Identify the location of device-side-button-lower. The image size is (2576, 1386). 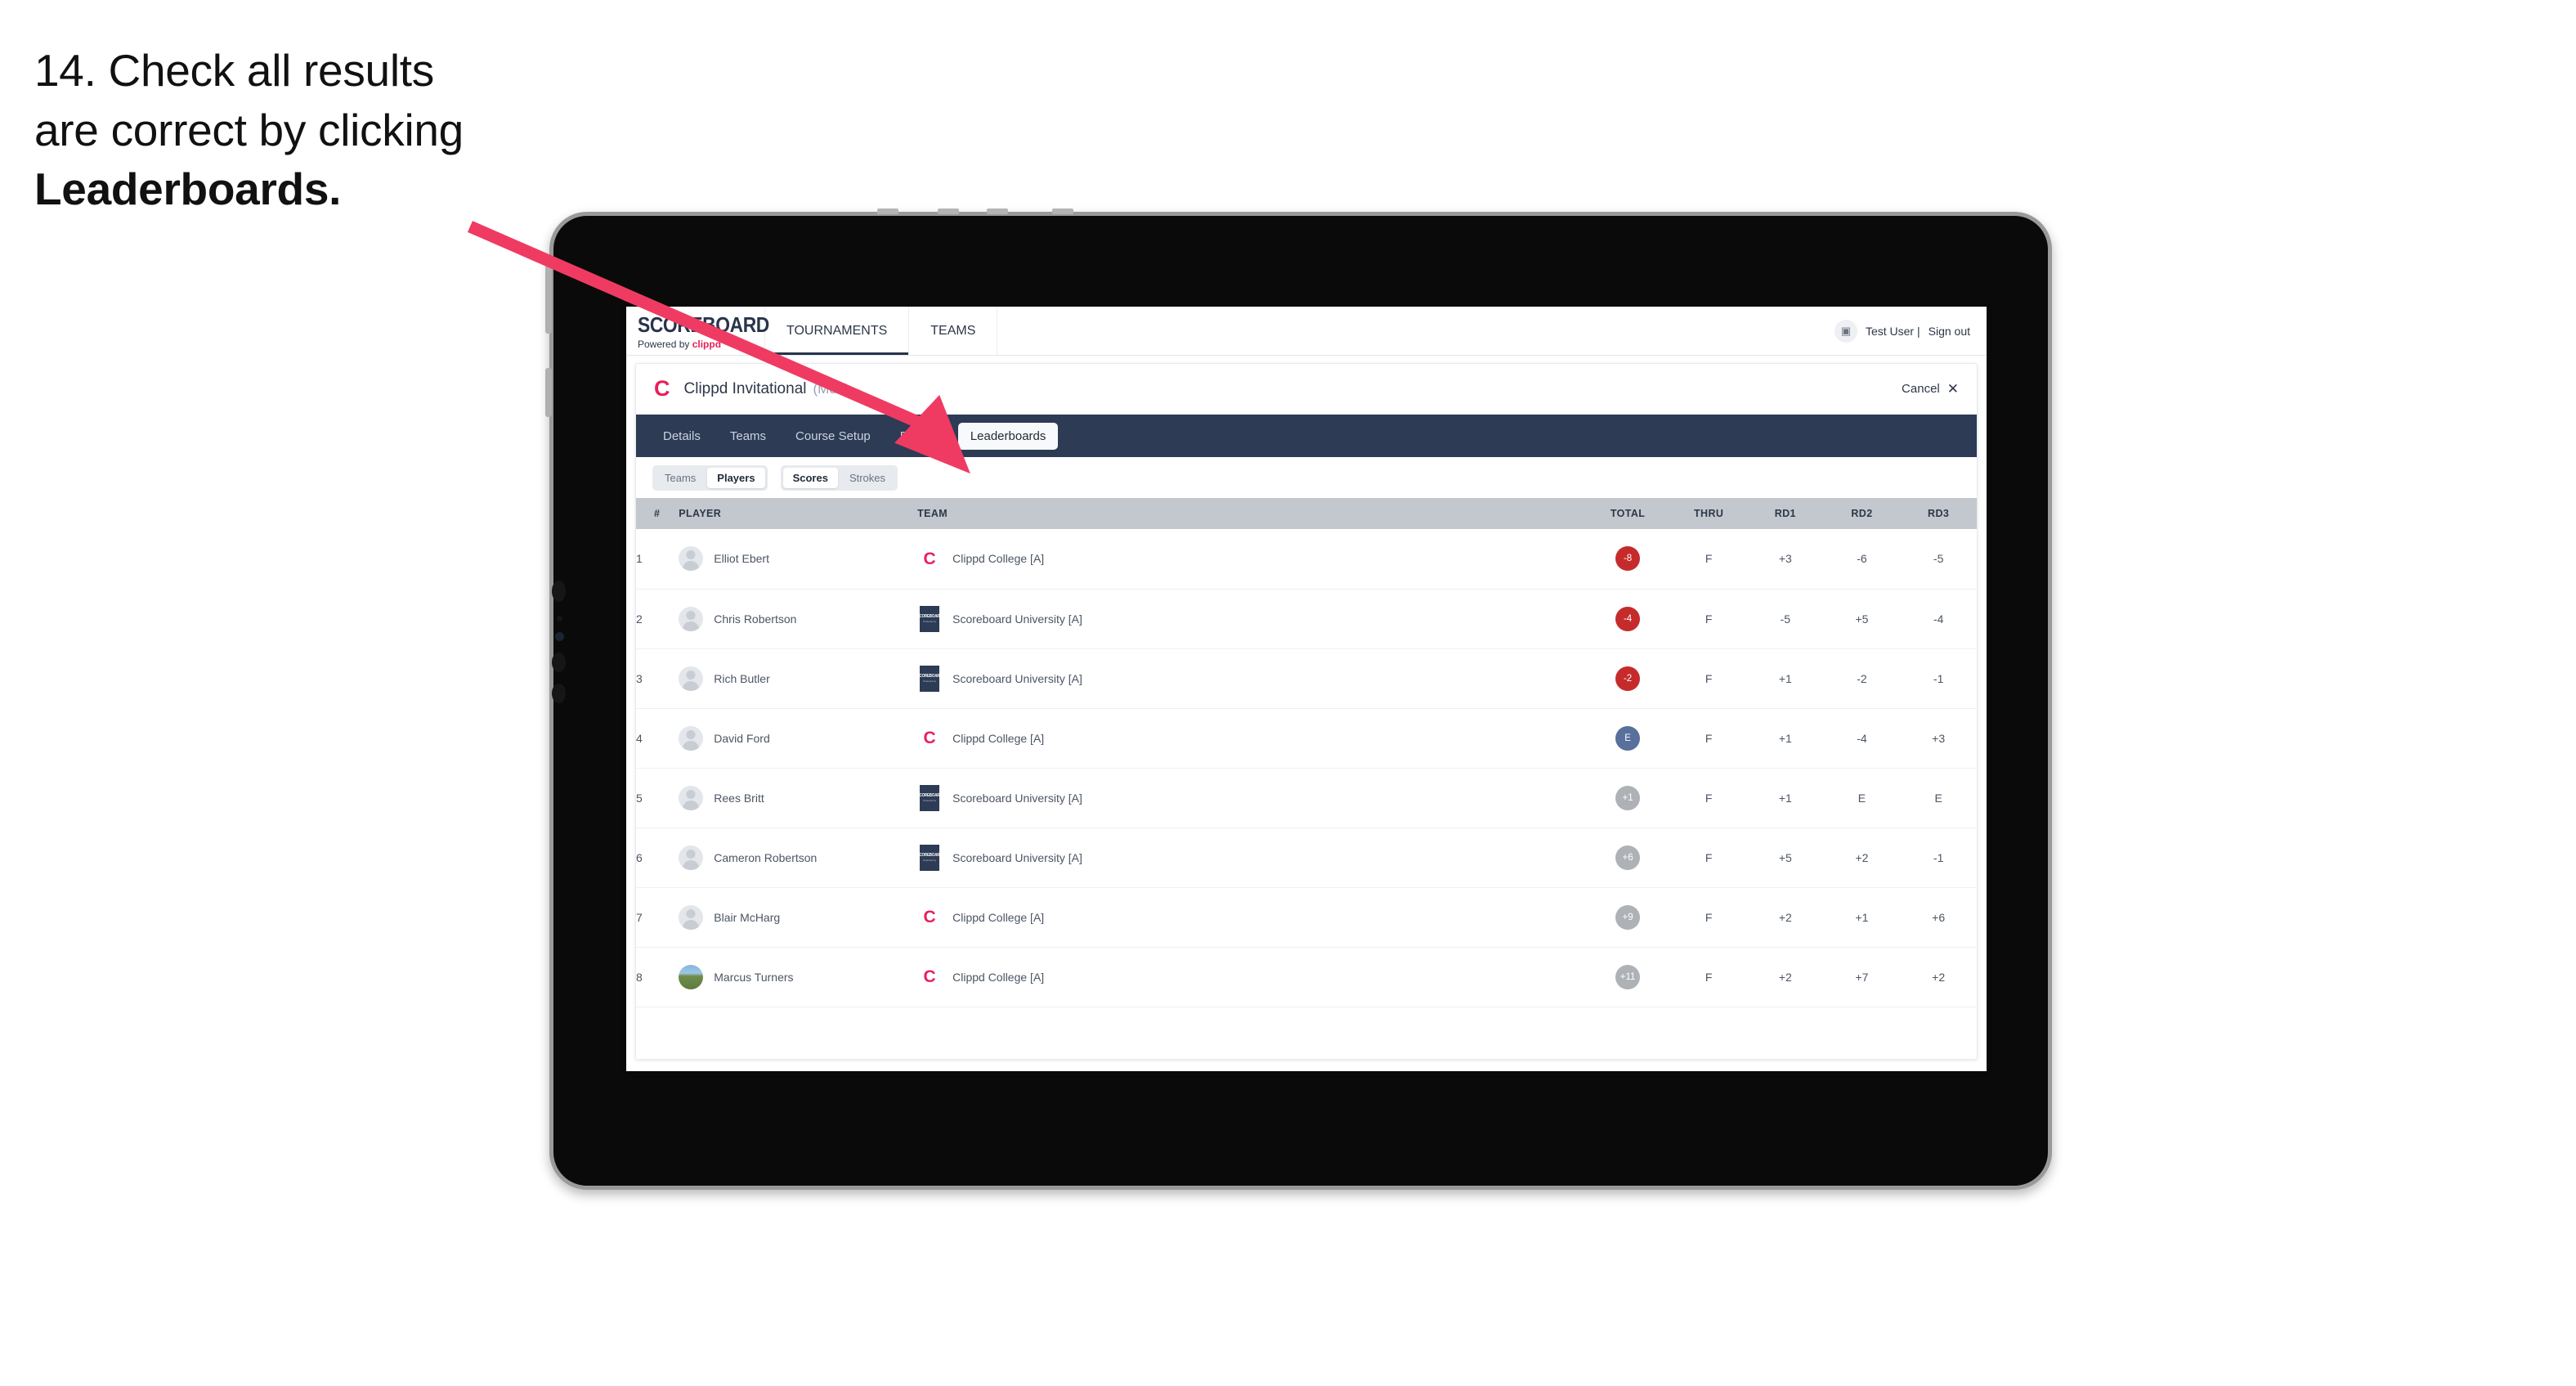
(548, 392).